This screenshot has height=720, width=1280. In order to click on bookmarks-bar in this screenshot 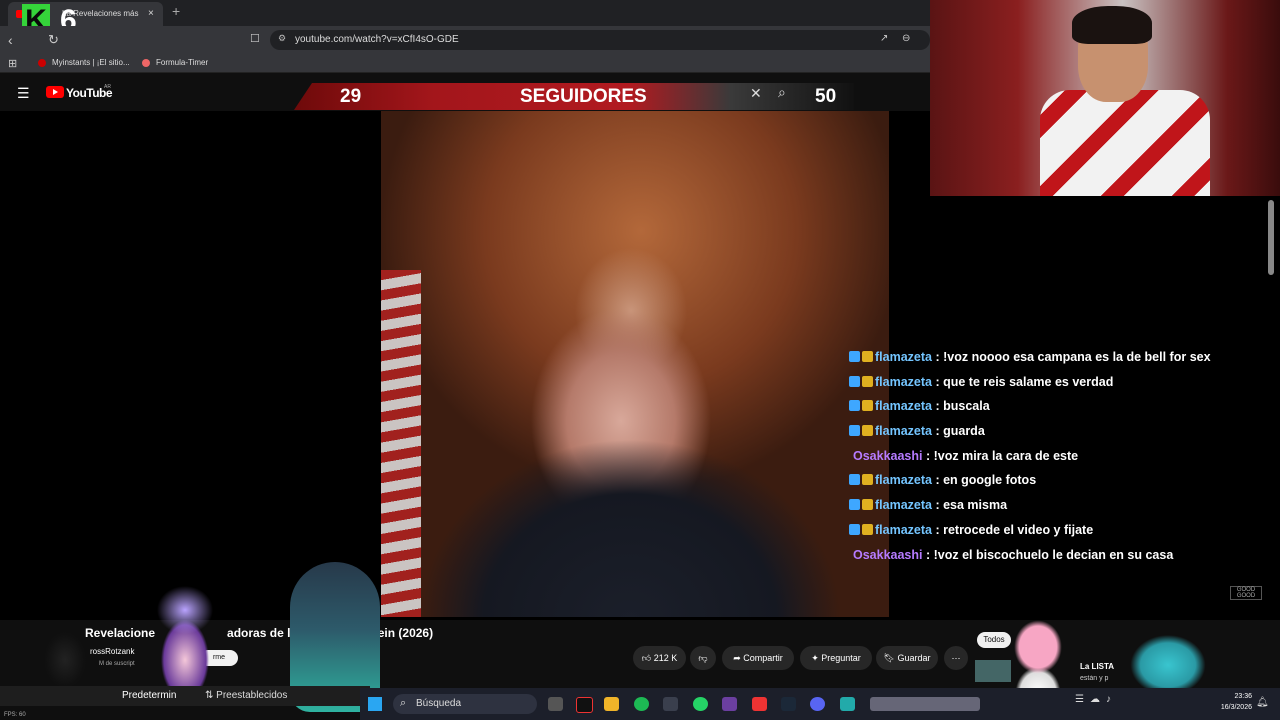, I will do `click(465, 63)`.